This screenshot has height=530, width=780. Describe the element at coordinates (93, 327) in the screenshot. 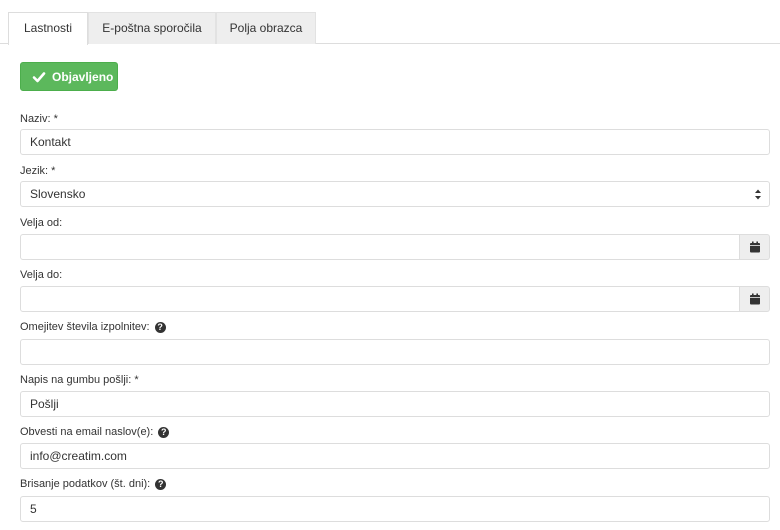

I see `omejitev-label: Omejitev števila izpolnitev: ?` at that location.